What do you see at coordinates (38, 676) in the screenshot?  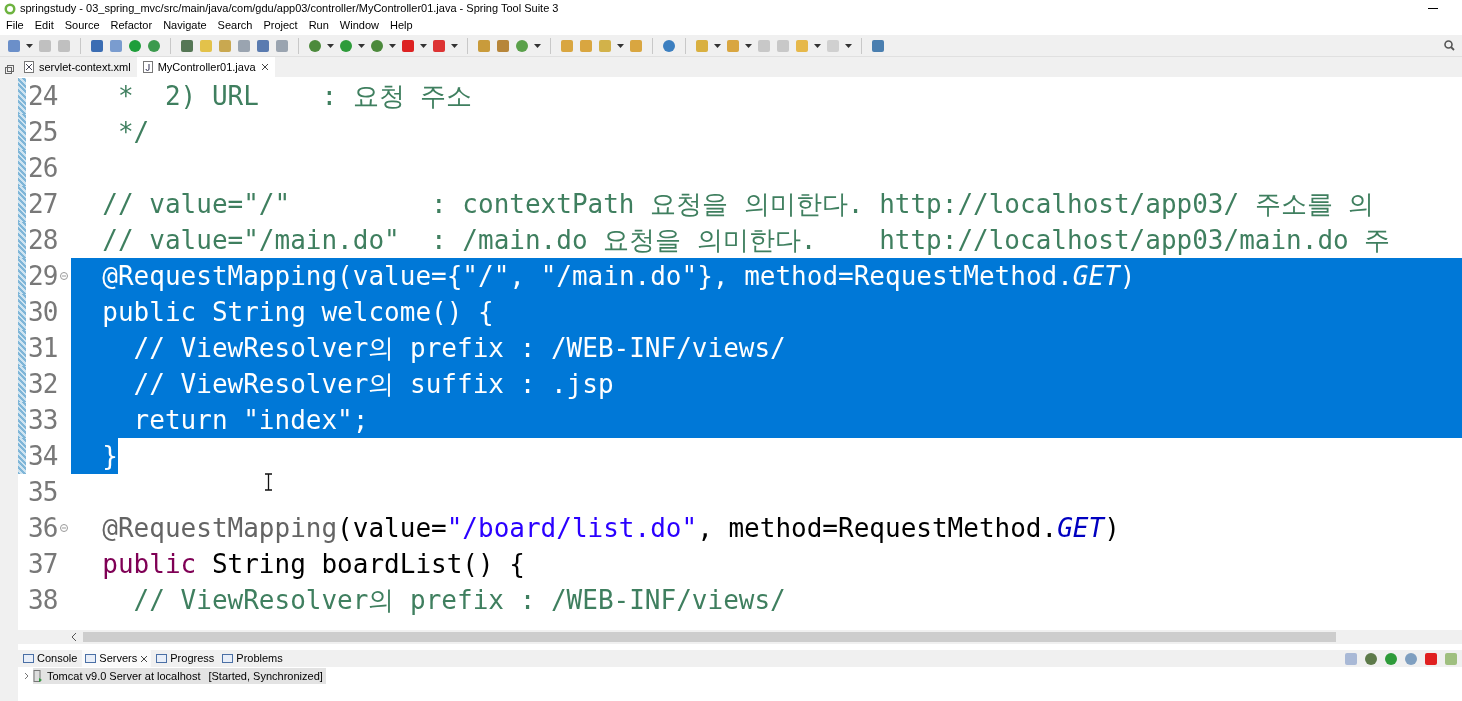 I see `server-icon` at bounding box center [38, 676].